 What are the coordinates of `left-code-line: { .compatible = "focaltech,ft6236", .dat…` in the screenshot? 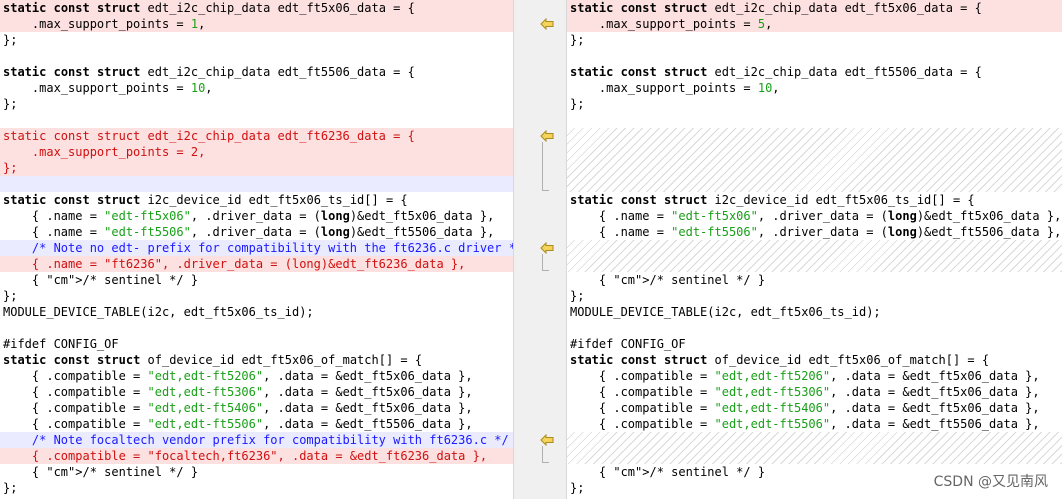 It's located at (256, 456).